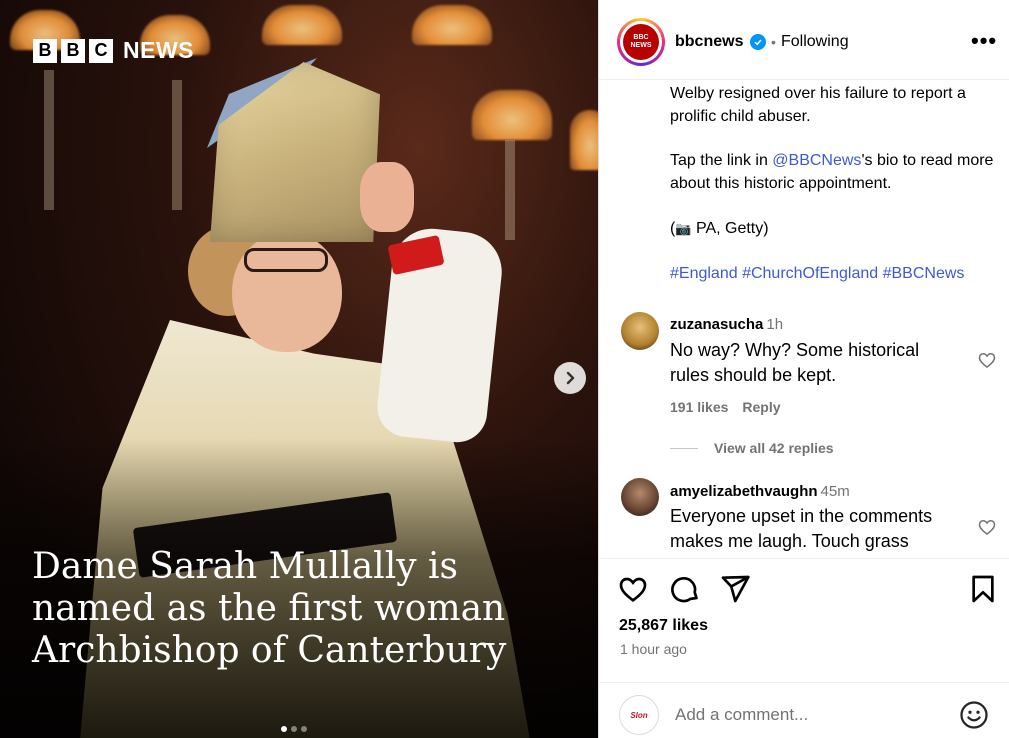 The height and width of the screenshot is (738, 1009). I want to click on comment-time: 1h, so click(775, 324).